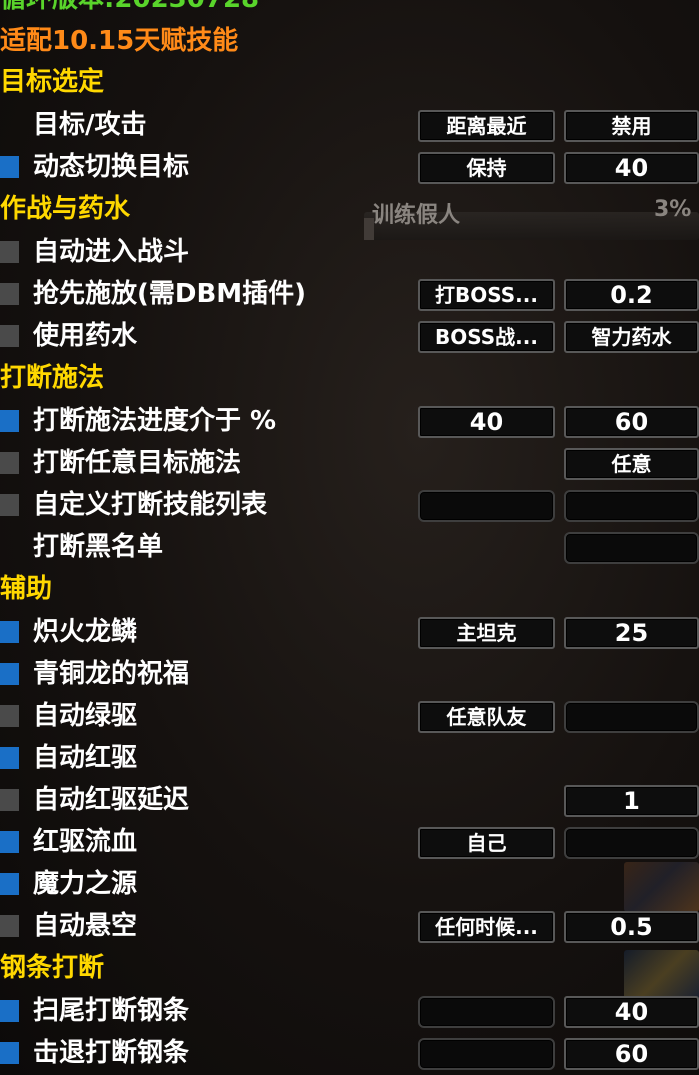 The image size is (699, 1075). I want to click on tail-swipe-checkbox, so click(9, 1011).